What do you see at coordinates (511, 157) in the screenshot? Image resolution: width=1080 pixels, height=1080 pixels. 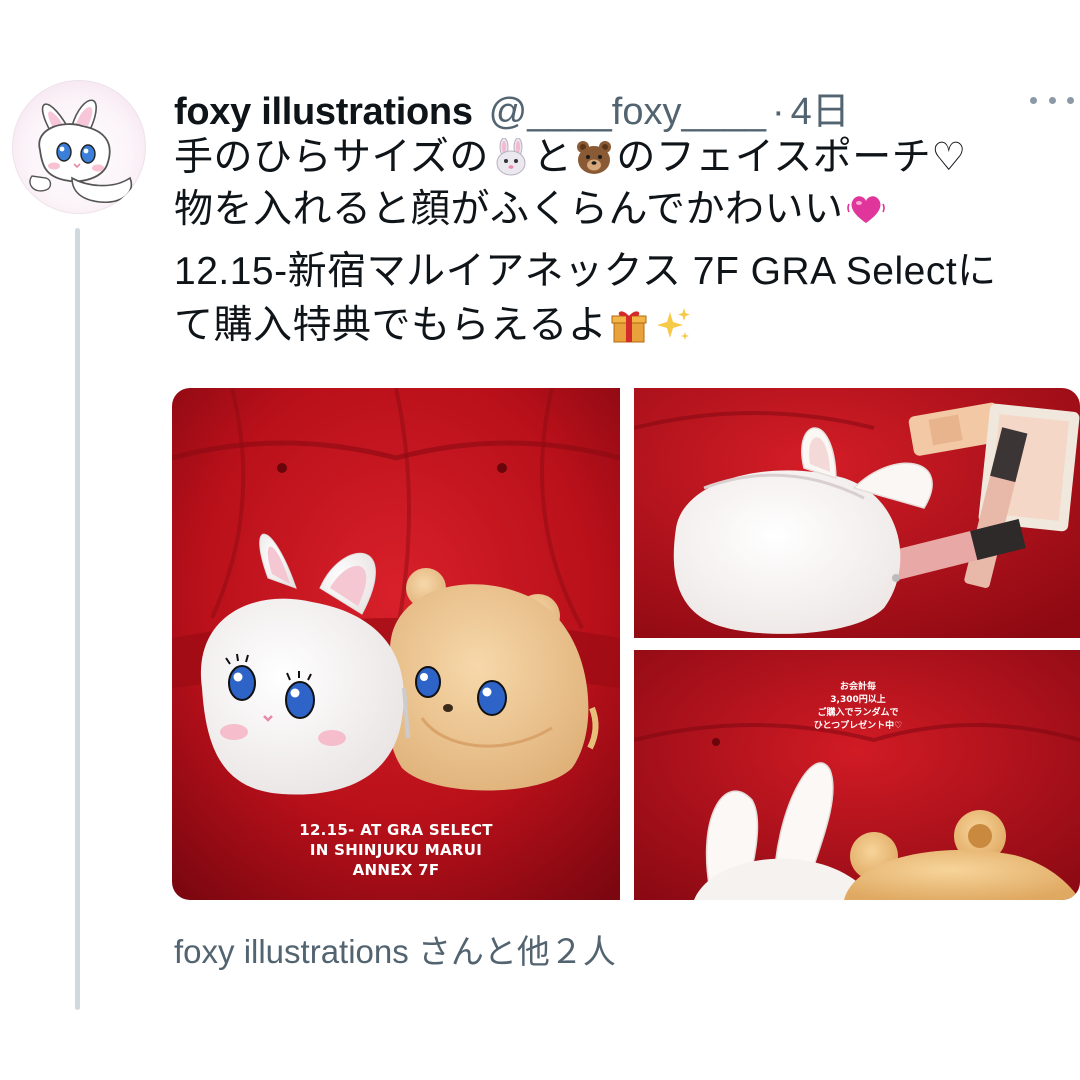 I see `rabbit-face-emoji-icon` at bounding box center [511, 157].